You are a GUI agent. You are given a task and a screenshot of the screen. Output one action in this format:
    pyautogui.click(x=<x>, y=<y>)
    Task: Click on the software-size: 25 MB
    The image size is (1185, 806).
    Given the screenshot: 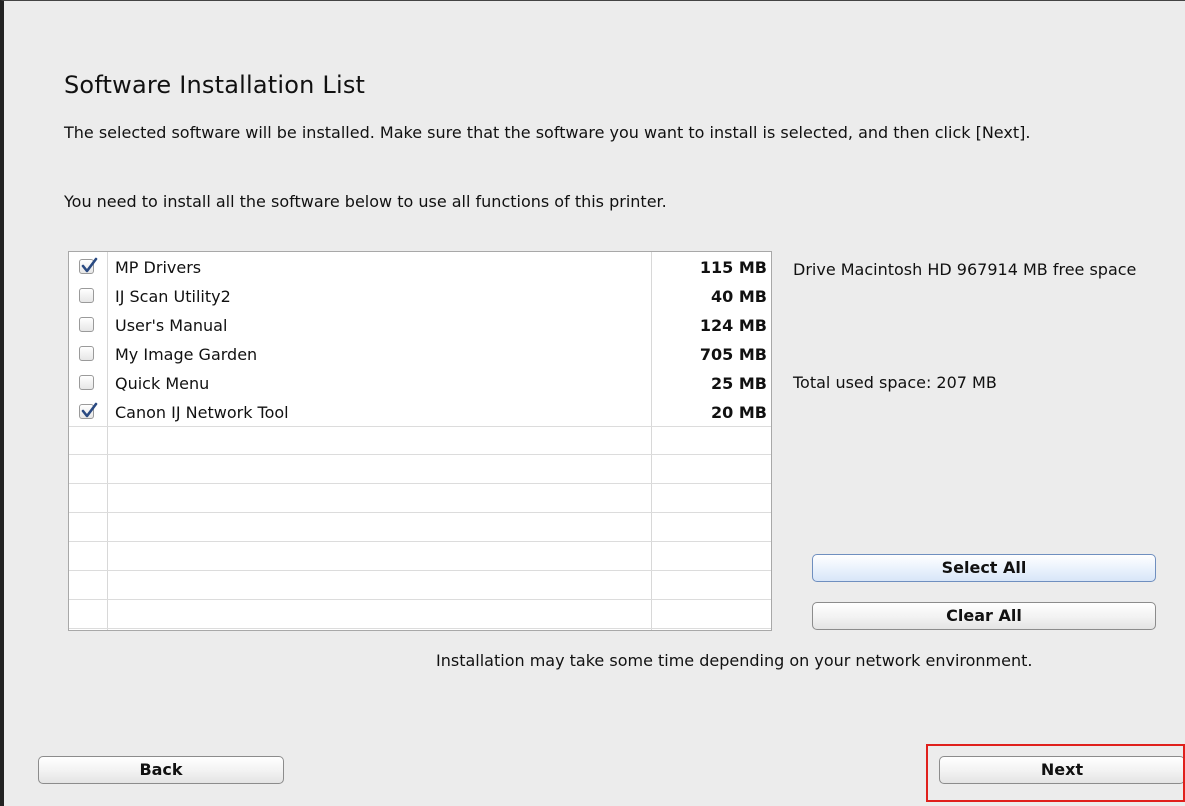 What is the action you would take?
    pyautogui.click(x=739, y=383)
    